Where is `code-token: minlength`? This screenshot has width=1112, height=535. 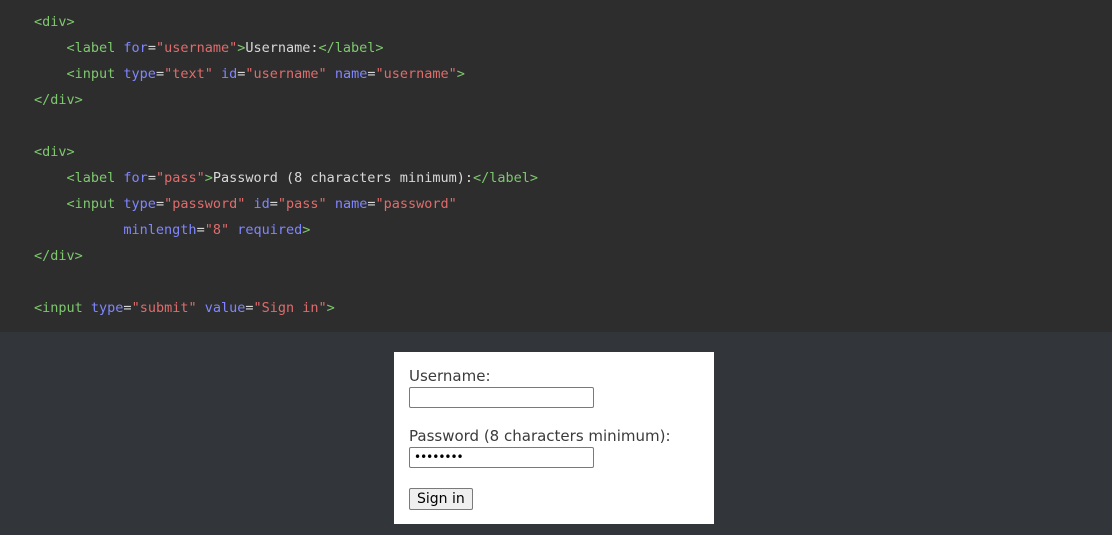
code-token: minlength is located at coordinates (160, 230).